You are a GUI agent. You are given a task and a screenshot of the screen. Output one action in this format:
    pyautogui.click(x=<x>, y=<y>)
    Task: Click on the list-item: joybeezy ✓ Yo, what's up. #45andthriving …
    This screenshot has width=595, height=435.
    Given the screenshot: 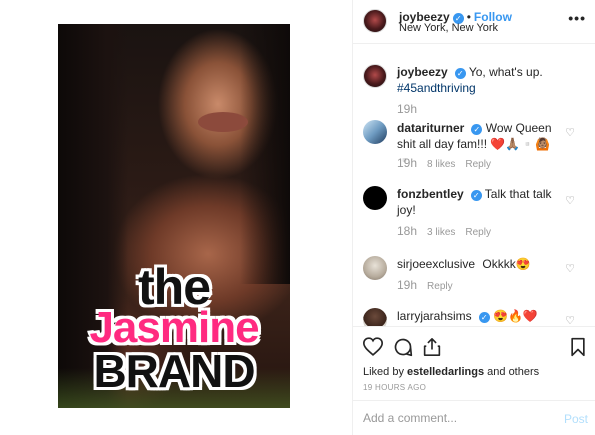 What is the action you would take?
    pyautogui.click(x=478, y=92)
    